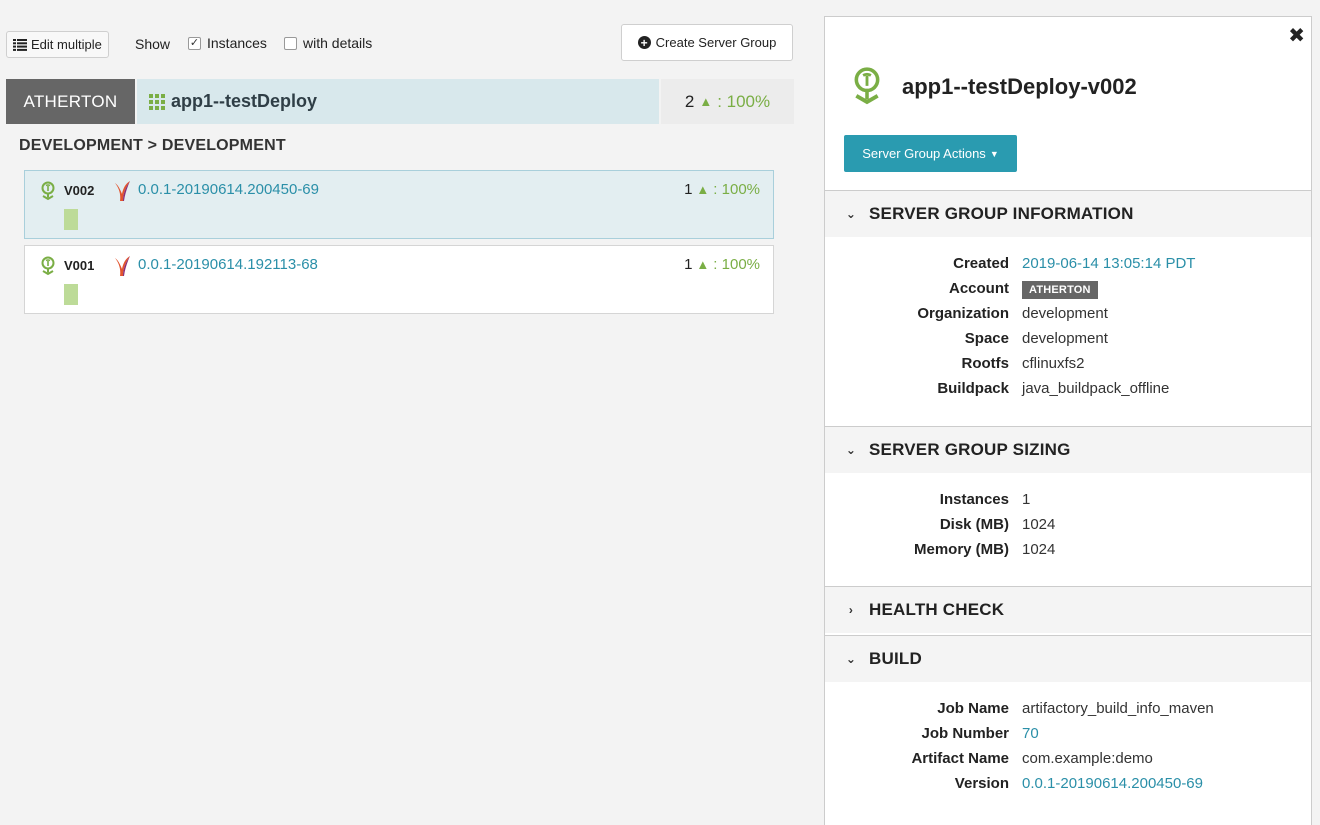  Describe the element at coordinates (965, 733) in the screenshot. I see `detail-key: Job Number` at that location.